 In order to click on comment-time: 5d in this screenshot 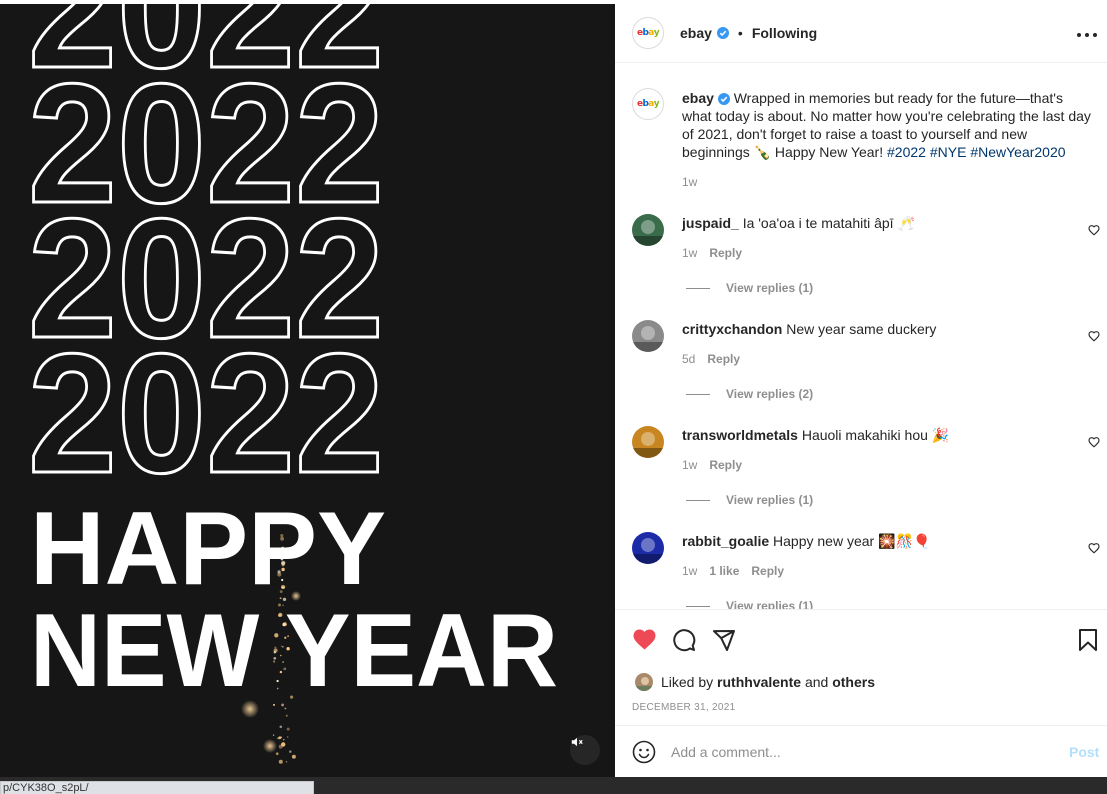, I will do `click(688, 359)`.